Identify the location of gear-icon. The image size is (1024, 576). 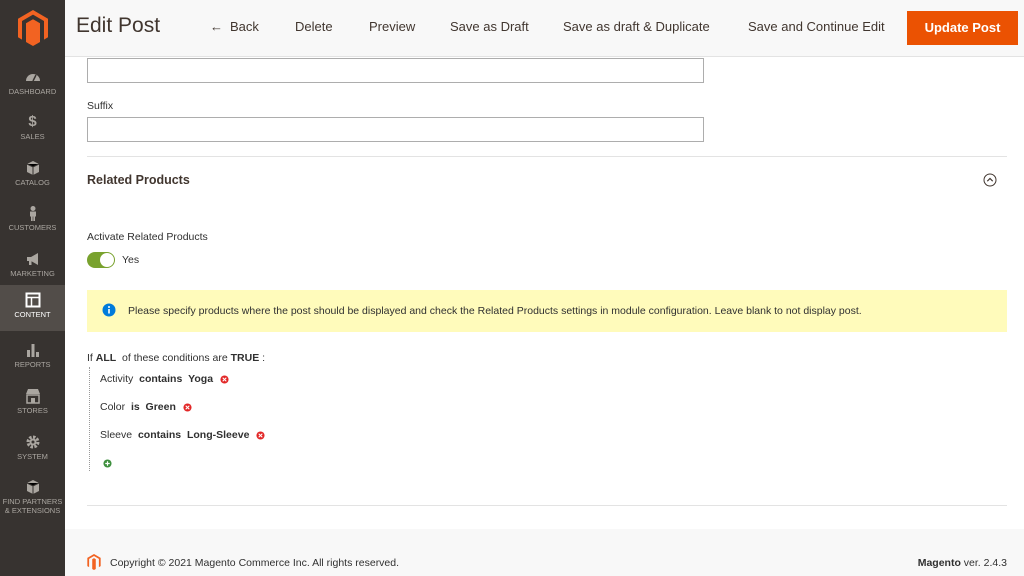
(32, 442).